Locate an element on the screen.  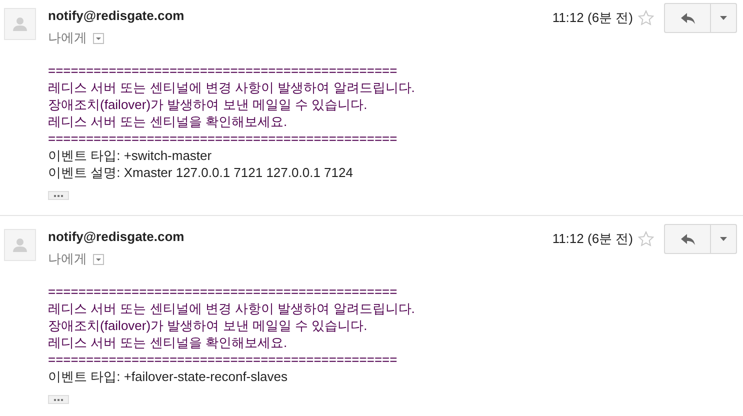
message-line: 이벤트 타입: +switch-master is located at coordinates (130, 155).